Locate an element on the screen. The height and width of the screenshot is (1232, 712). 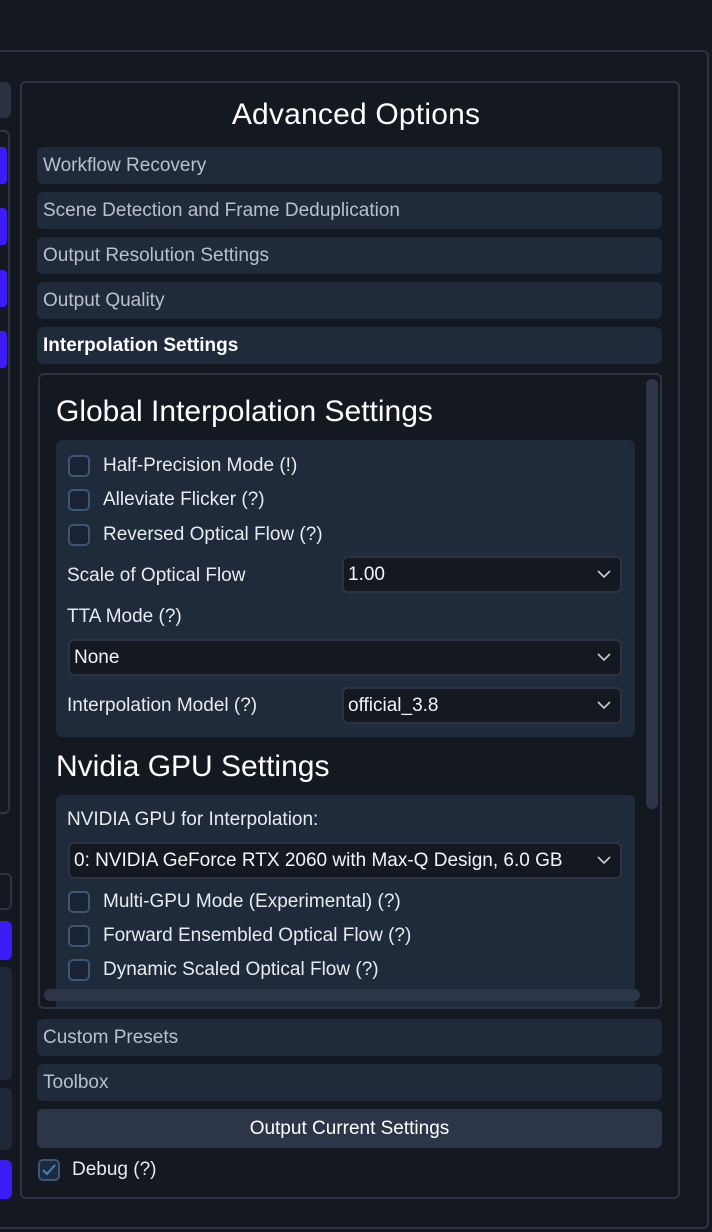
reversed-optical-flow-checkbox: Reversed Optical Flow (?) is located at coordinates (195, 535).